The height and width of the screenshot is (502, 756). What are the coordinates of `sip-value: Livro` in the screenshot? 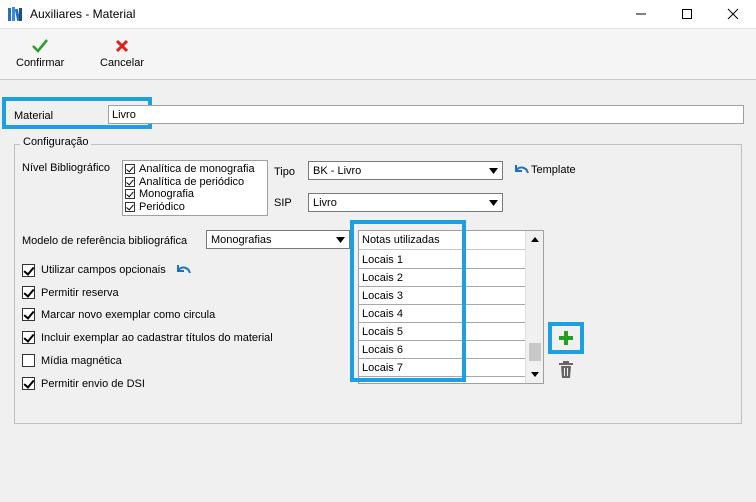 It's located at (325, 202).